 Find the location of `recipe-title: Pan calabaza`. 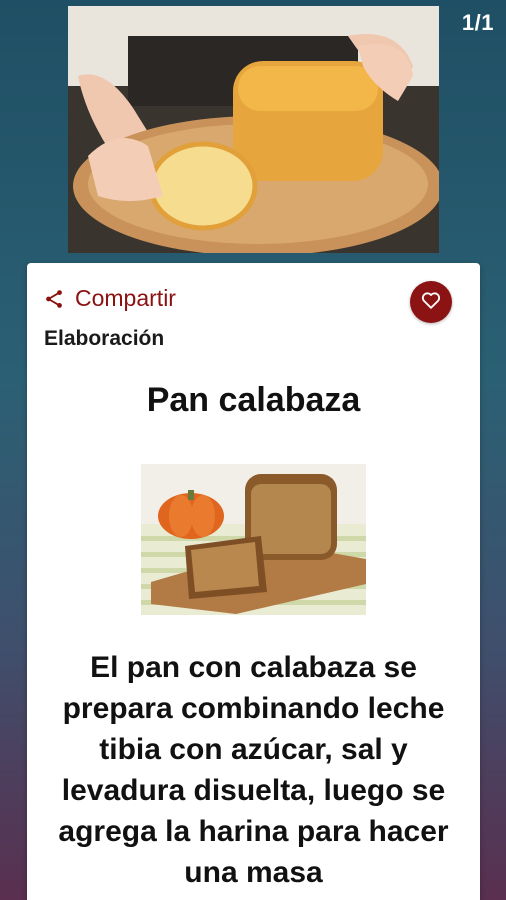

recipe-title: Pan calabaza is located at coordinates (253, 400).